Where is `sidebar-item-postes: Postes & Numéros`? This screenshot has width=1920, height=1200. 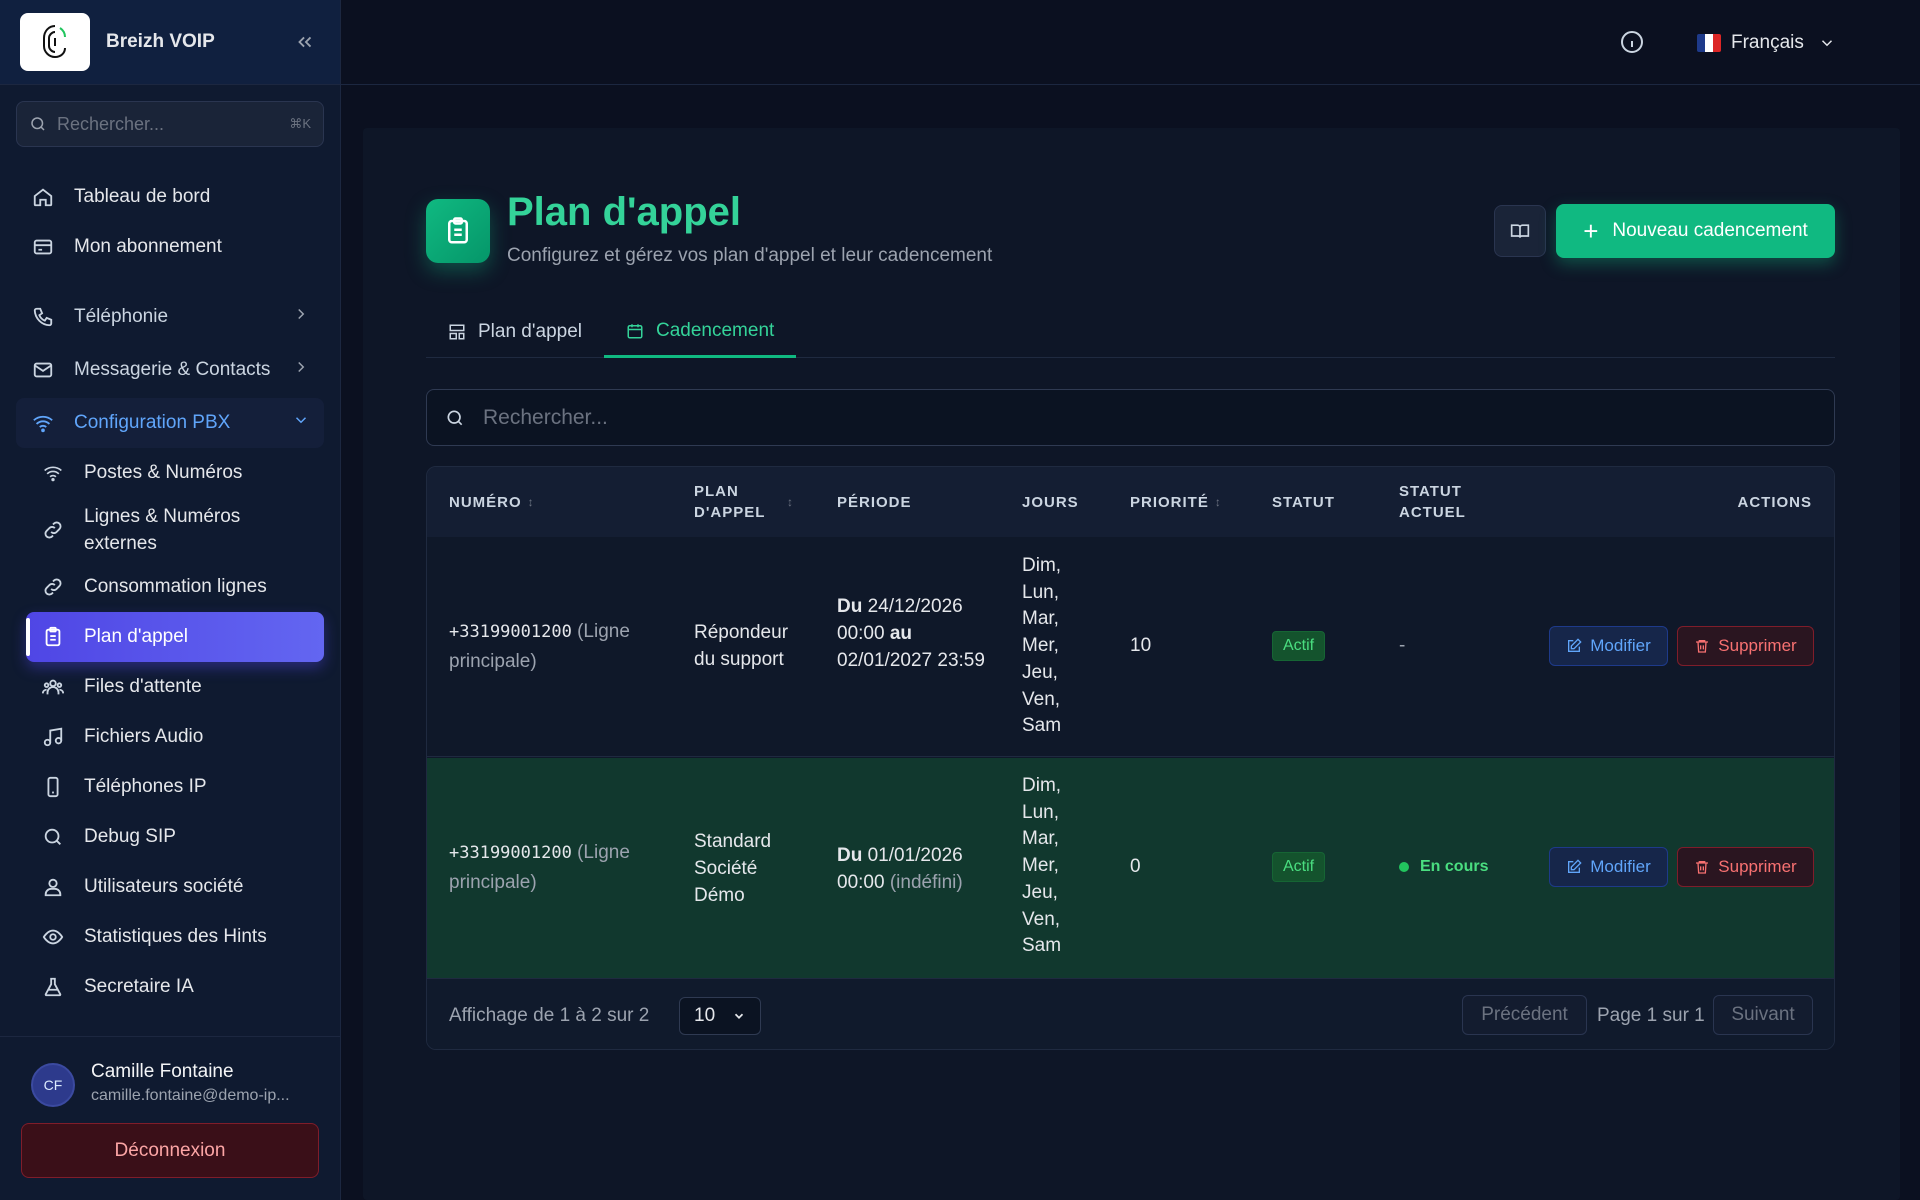 sidebar-item-postes: Postes & Numéros is located at coordinates (175, 473).